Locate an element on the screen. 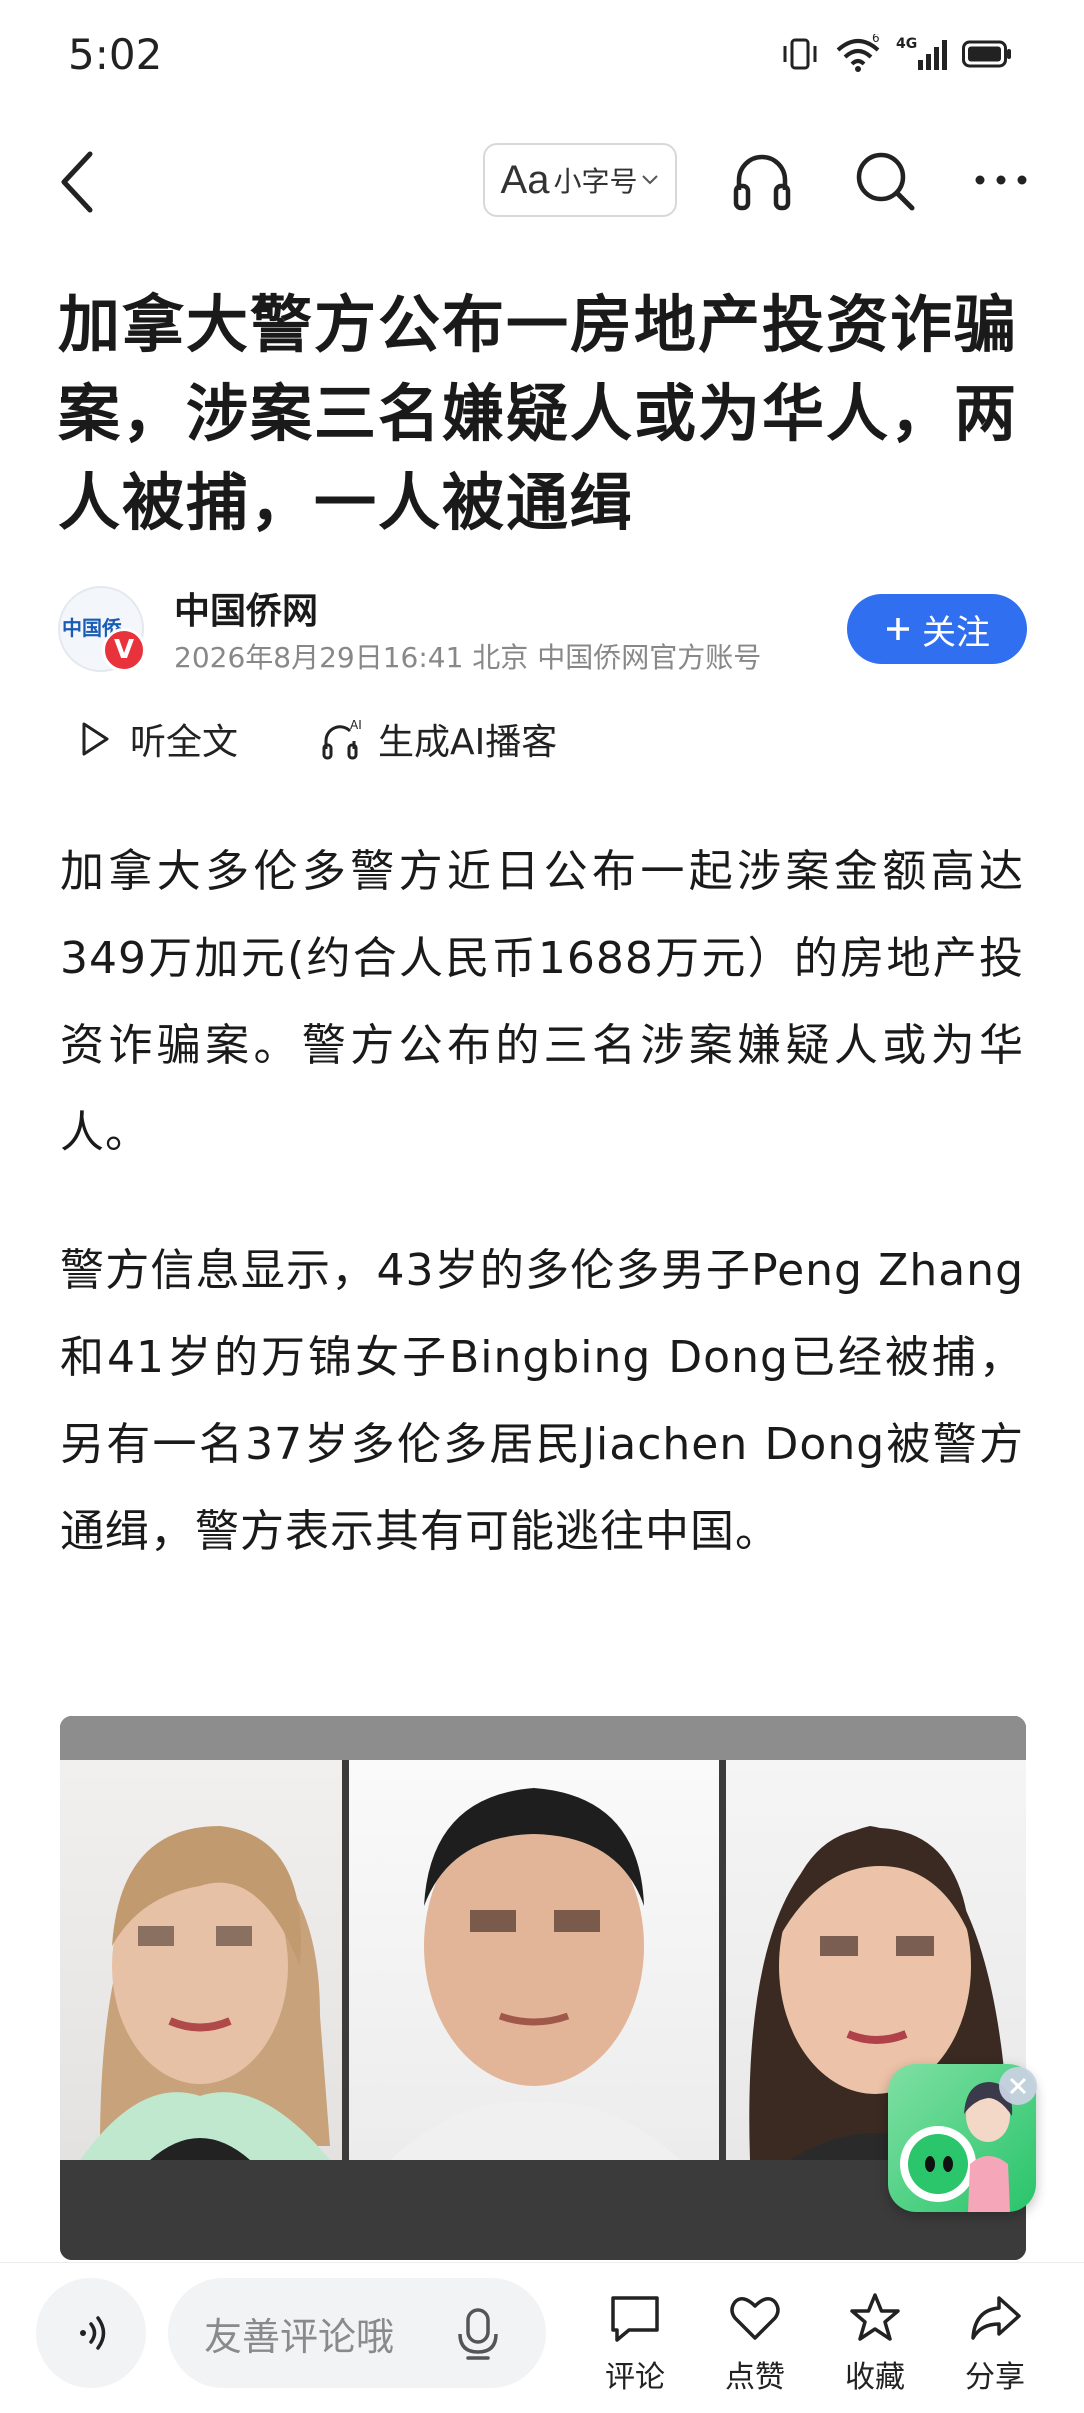  cellular-signal-icon: 4G is located at coordinates (921, 53).